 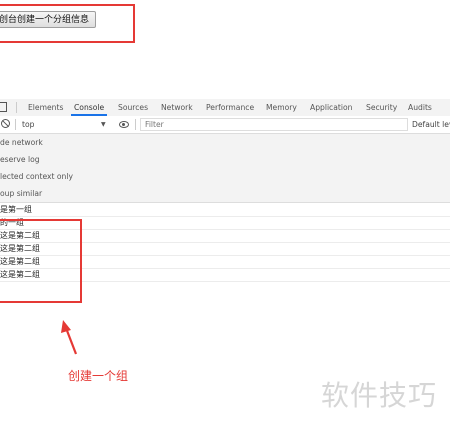 What do you see at coordinates (225, 210) in the screenshot?
I see `console-line: 是第一组` at bounding box center [225, 210].